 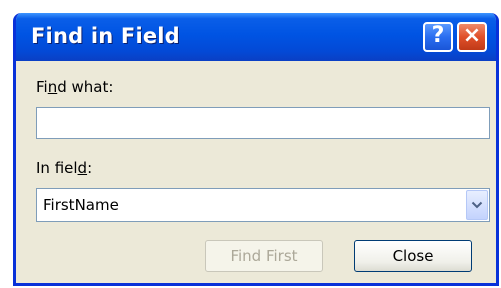 What do you see at coordinates (263, 123) in the screenshot?
I see `find-what-input` at bounding box center [263, 123].